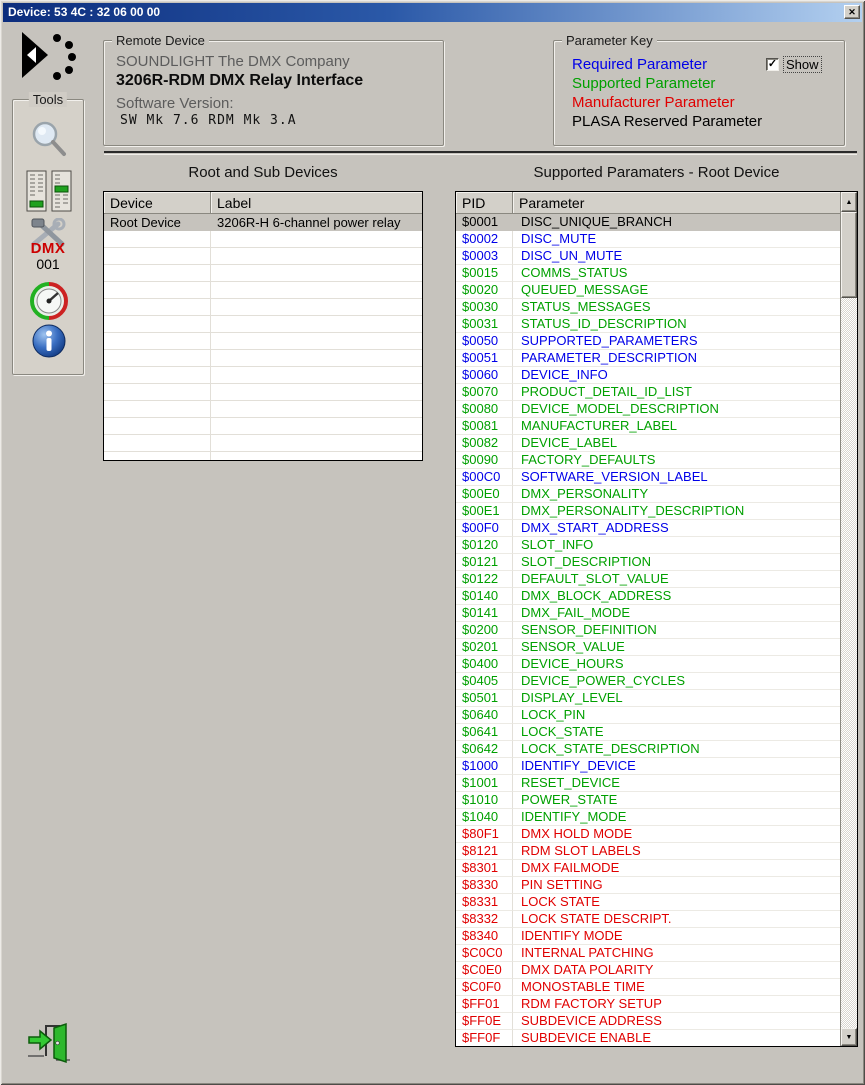 The width and height of the screenshot is (865, 1085). What do you see at coordinates (648, 970) in the screenshot?
I see `parameter-row: $C0E0 DMX DATA POLARITY` at bounding box center [648, 970].